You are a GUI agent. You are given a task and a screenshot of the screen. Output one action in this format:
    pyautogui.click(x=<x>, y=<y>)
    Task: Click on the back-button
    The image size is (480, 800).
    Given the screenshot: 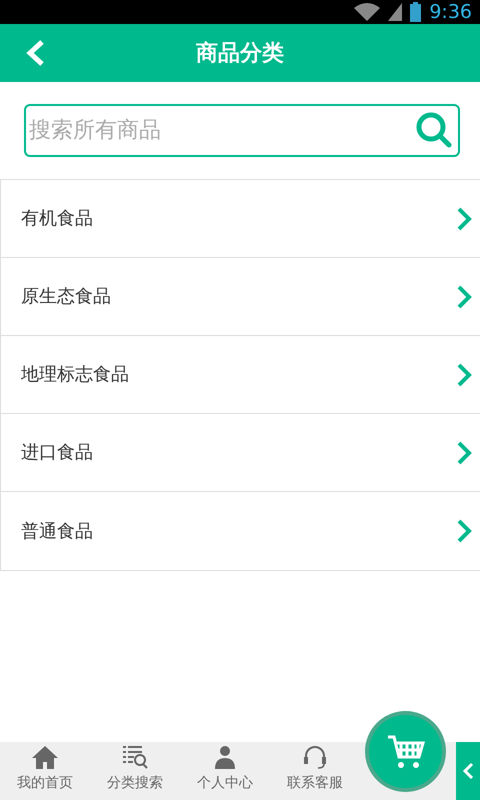 What is the action you would take?
    pyautogui.click(x=35, y=53)
    